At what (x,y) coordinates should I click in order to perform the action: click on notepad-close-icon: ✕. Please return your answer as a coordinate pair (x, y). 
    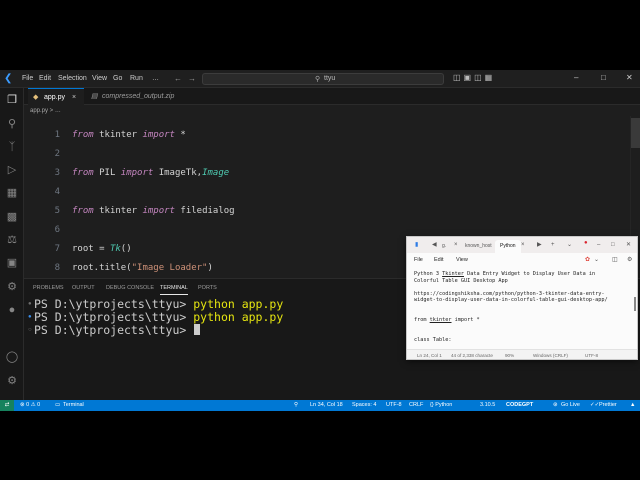
    Looking at the image, I should click on (628, 245).